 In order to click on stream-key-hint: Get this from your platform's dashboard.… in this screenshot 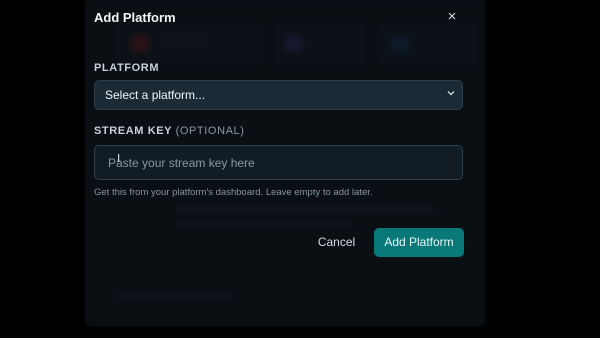, I will do `click(233, 192)`.